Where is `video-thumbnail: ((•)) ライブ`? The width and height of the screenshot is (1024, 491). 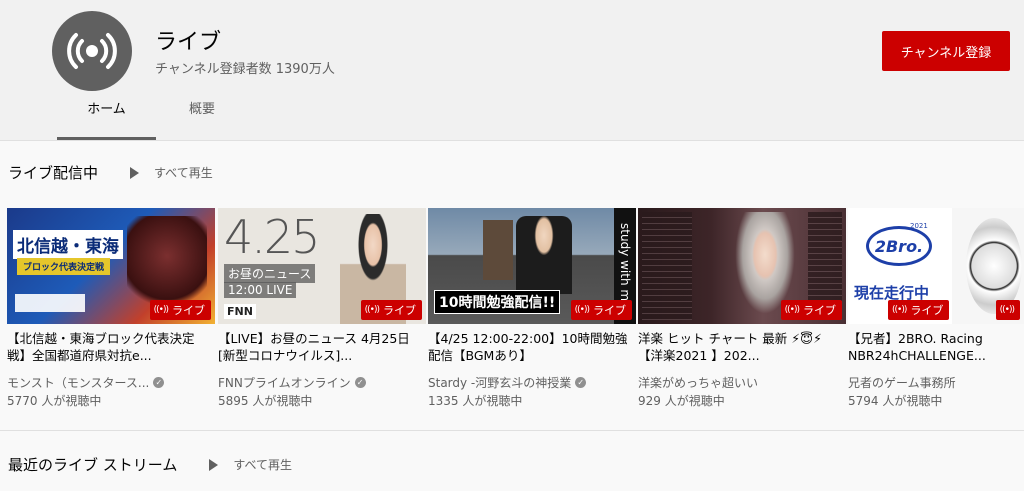
video-thumbnail: ((•)) ライブ is located at coordinates (742, 266).